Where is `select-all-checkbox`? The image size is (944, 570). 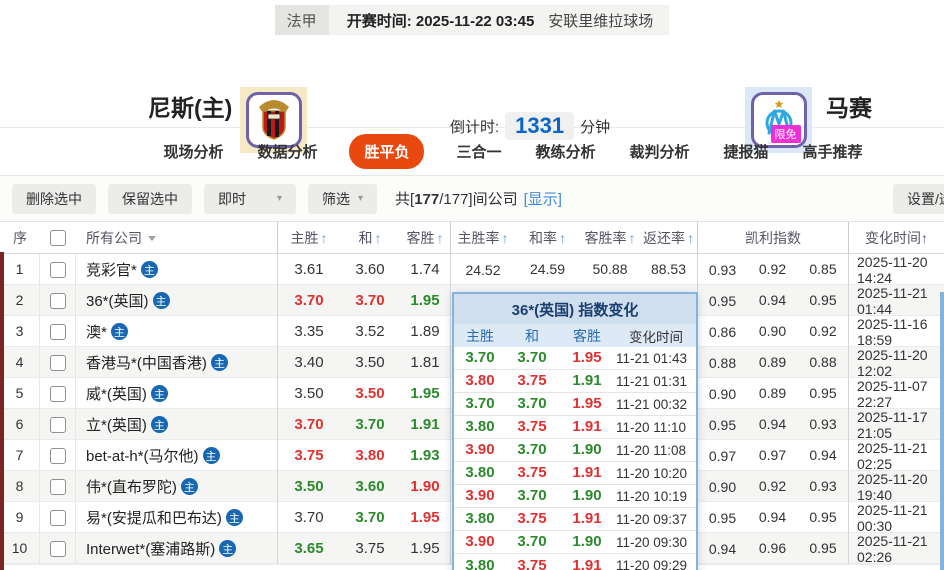 select-all-checkbox is located at coordinates (58, 238).